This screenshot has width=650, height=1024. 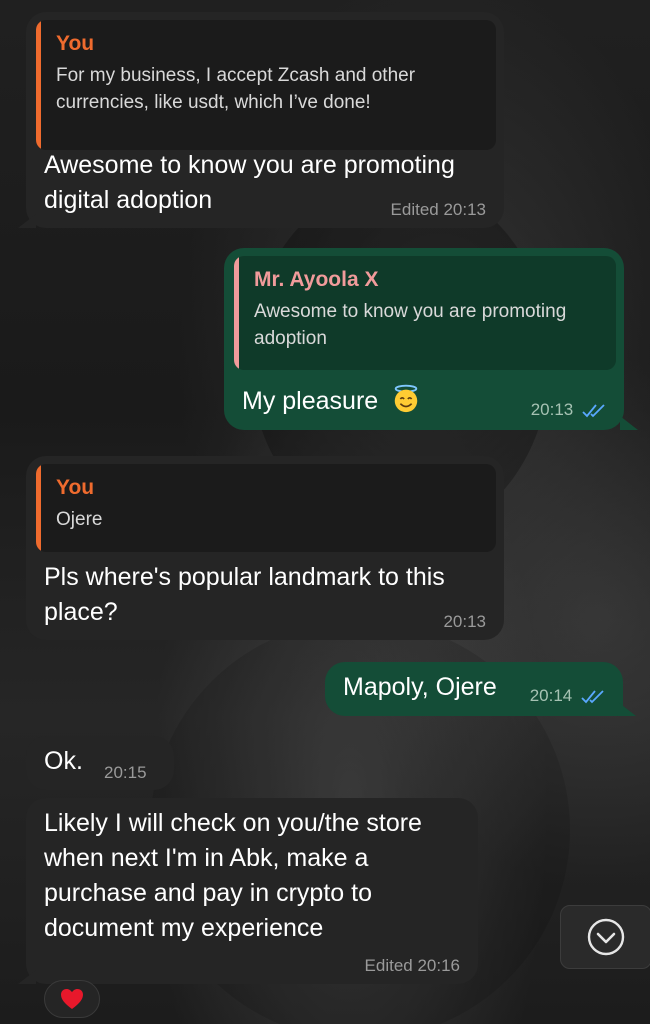 I want to click on scroll-to-bottom-button, so click(x=605, y=937).